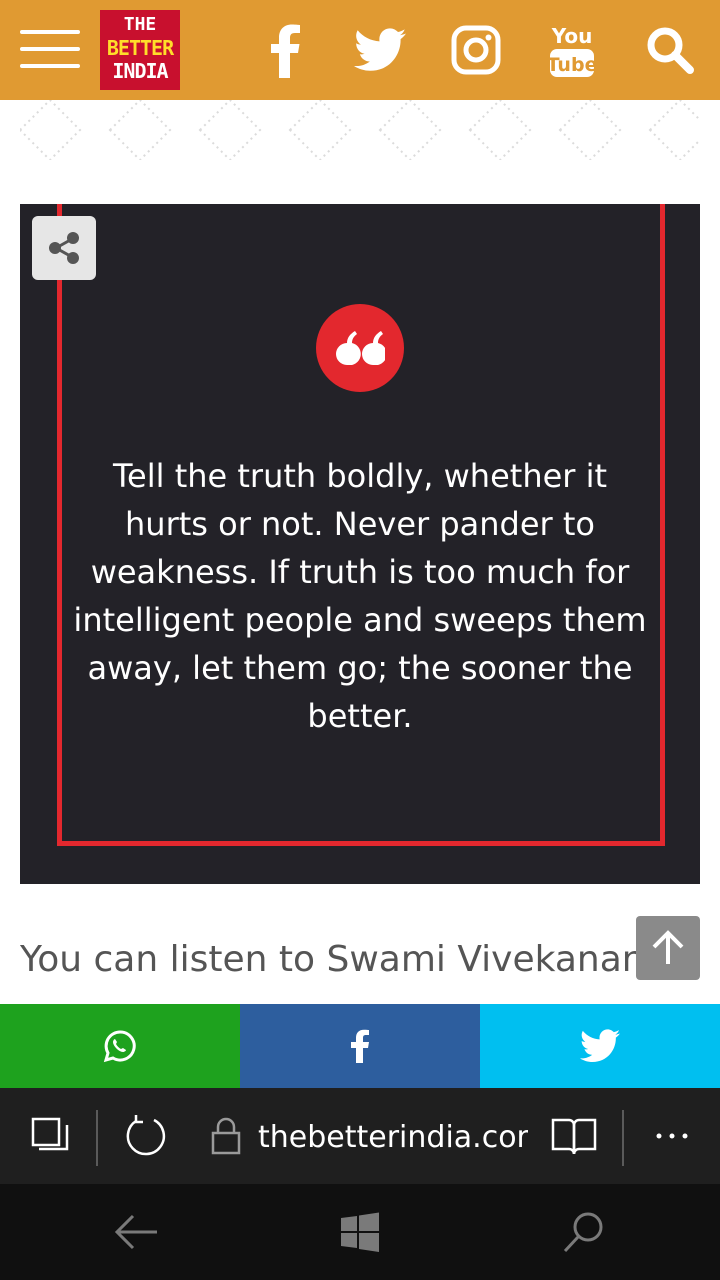 The height and width of the screenshot is (1280, 720). Describe the element at coordinates (572, 65) in the screenshot. I see `svg-text: Tube` at that location.